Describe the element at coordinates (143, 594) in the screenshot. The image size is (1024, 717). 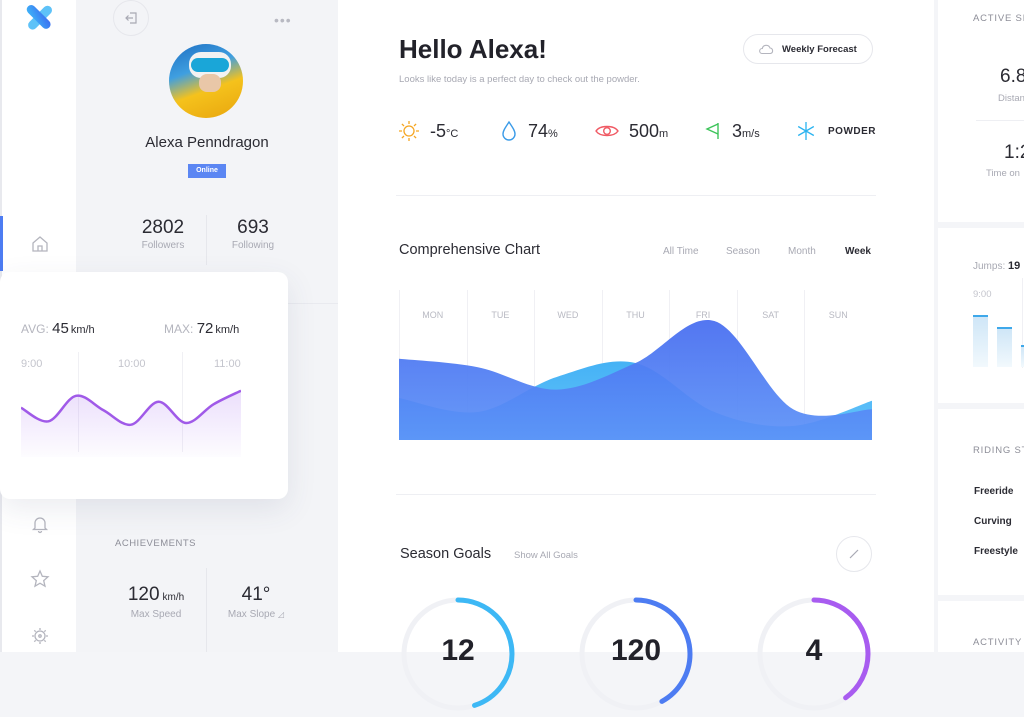
I see `max-speed-value: 120` at that location.